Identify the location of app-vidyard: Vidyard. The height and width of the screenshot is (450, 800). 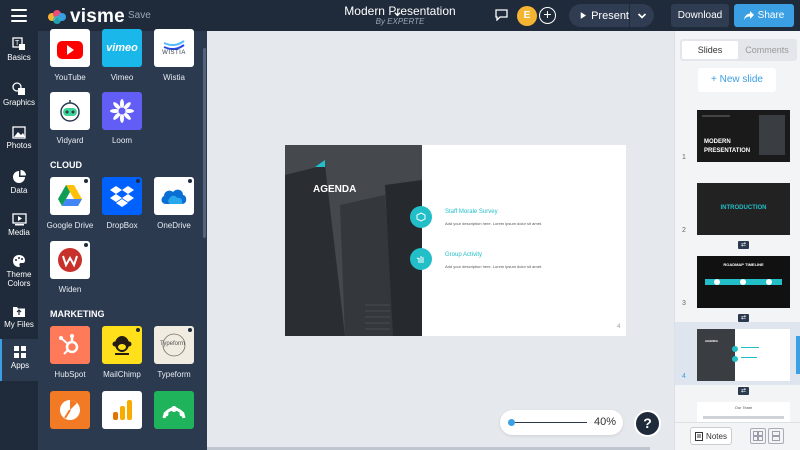
(70, 118).